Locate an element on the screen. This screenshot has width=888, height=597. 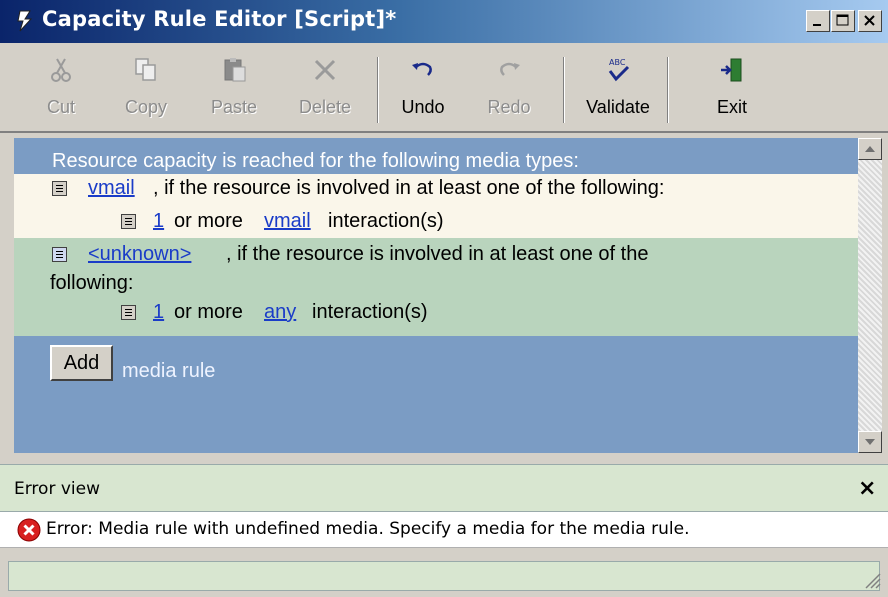
copy-label: Copy is located at coordinates (146, 107).